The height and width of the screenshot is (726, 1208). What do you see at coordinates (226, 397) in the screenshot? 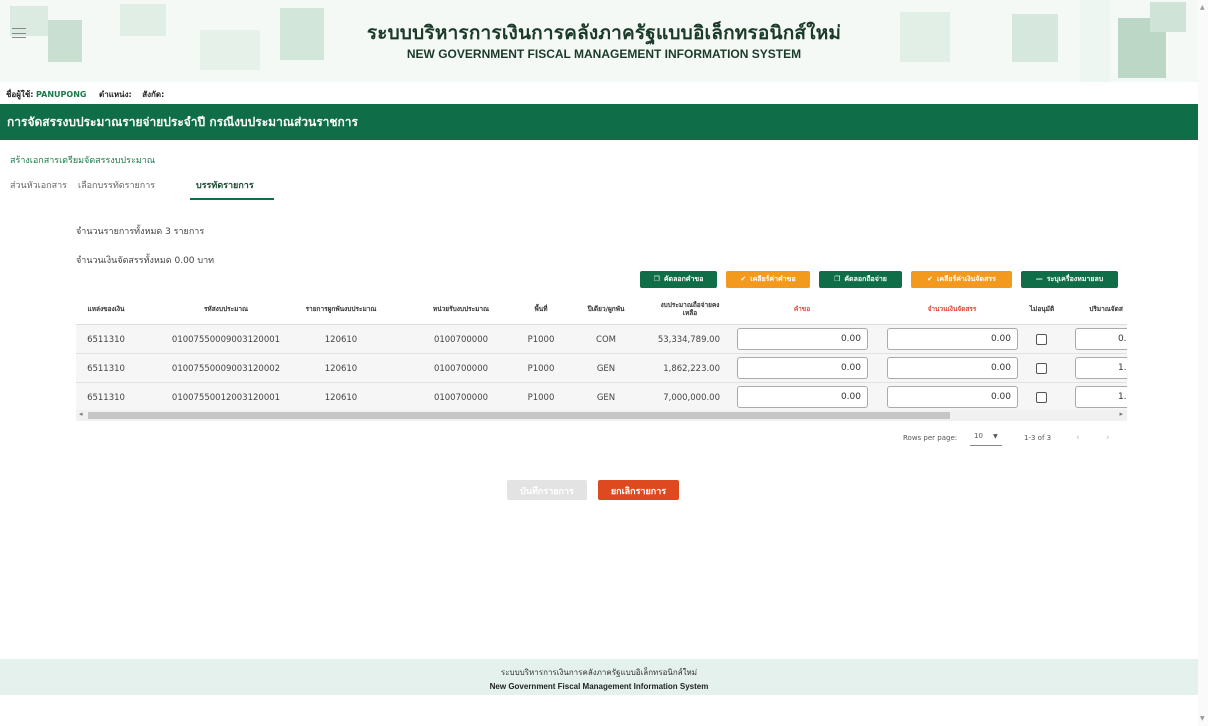
I see `cell-budget-code: 01007550012003120001` at bounding box center [226, 397].